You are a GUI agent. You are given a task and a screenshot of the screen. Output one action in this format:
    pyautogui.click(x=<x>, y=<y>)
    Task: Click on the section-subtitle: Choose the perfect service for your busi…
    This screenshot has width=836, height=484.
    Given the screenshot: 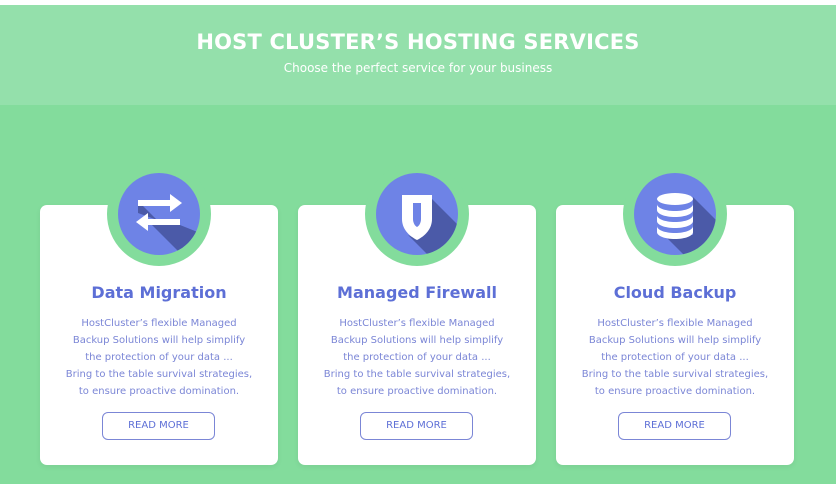 What is the action you would take?
    pyautogui.click(x=418, y=68)
    